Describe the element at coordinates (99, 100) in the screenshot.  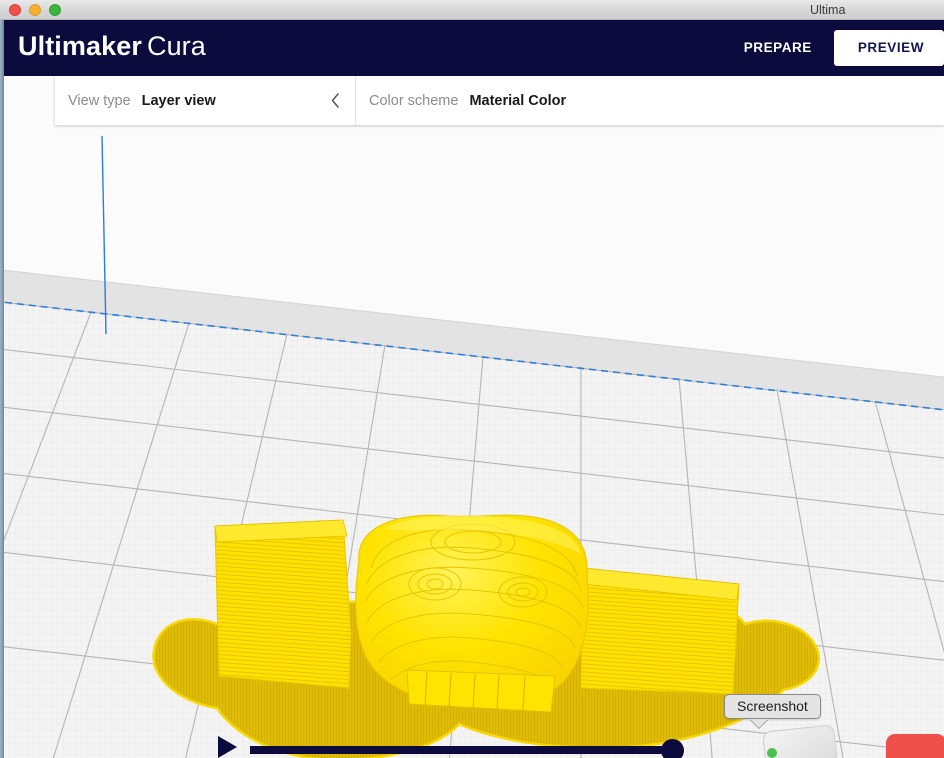
I see `view-type-label: View type` at that location.